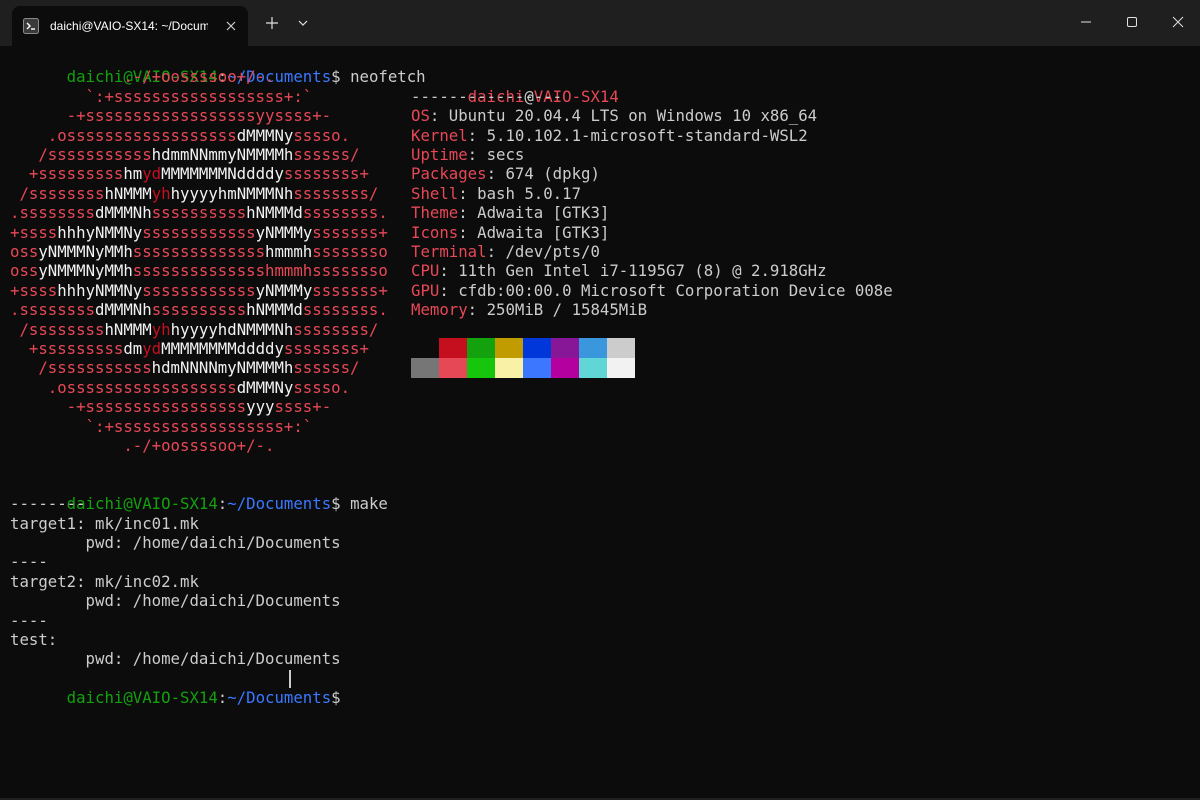  What do you see at coordinates (284, 232) in the screenshot?
I see `ascii-logo-segment: yNMMMy` at bounding box center [284, 232].